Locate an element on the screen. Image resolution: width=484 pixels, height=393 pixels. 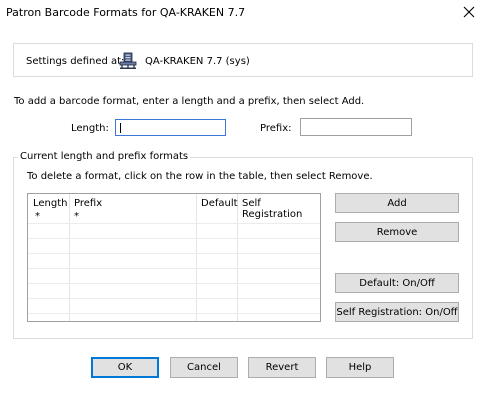
formats-group-title: Current length and prefix formats is located at coordinates (104, 156).